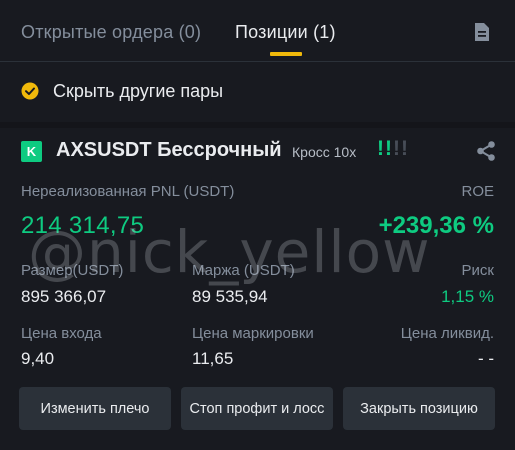 The width and height of the screenshot is (515, 450). What do you see at coordinates (257, 408) in the screenshot?
I see `tp-sl-button: Стоп профит и лосс` at bounding box center [257, 408].